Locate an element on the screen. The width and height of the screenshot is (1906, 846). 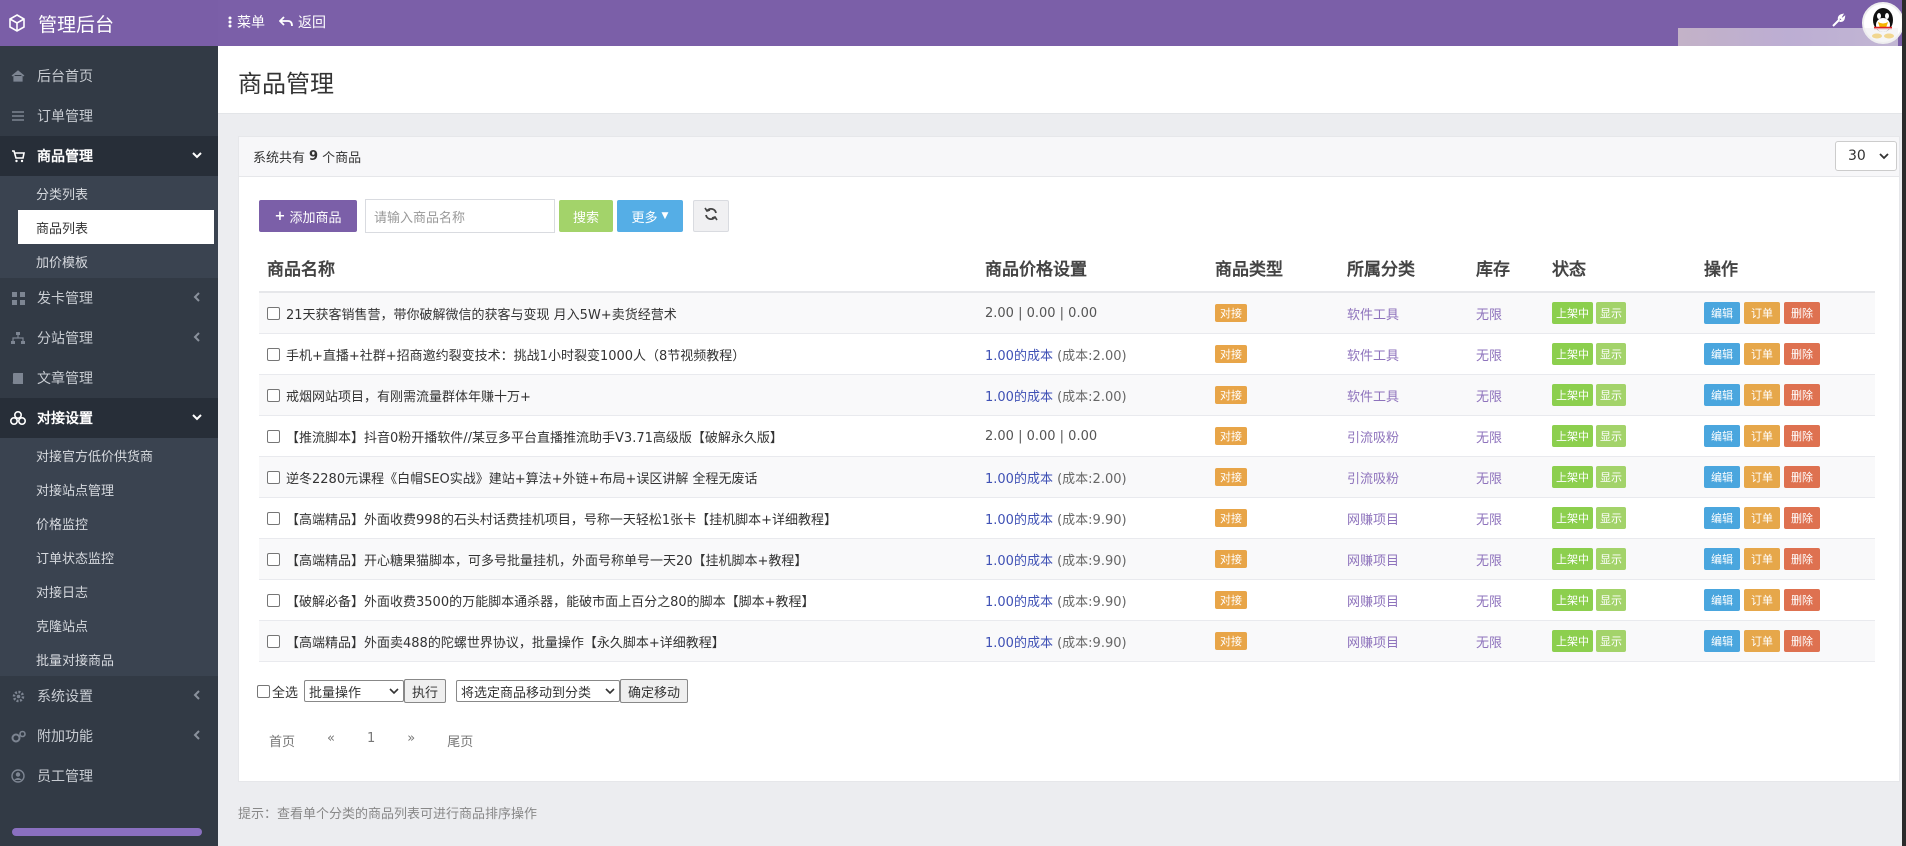
sidebar-subitem-official-supplier: 对接官方低价供货商 is located at coordinates (109, 455).